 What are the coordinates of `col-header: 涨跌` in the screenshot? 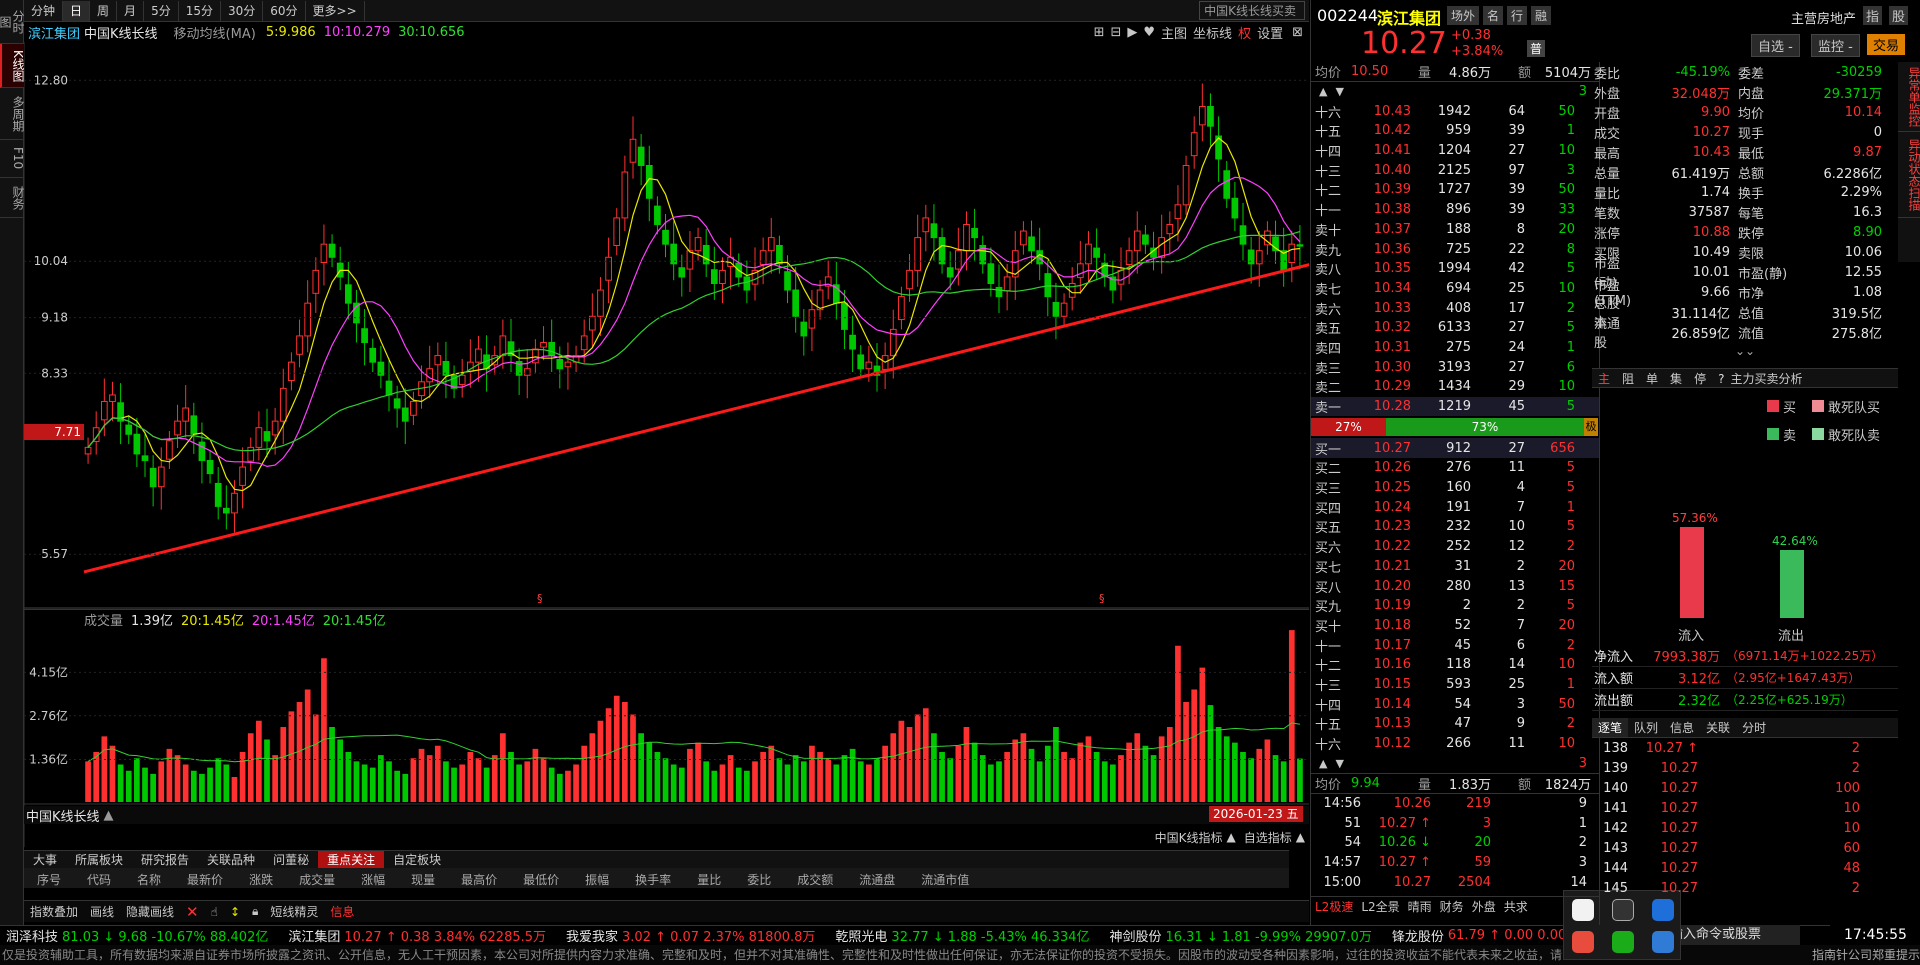 It's located at (261, 878).